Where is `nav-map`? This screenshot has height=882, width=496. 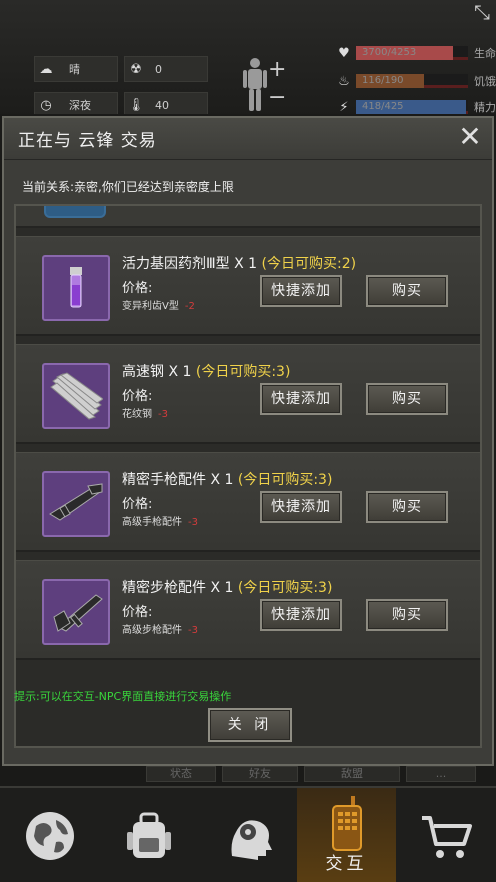 nav-map is located at coordinates (49, 835).